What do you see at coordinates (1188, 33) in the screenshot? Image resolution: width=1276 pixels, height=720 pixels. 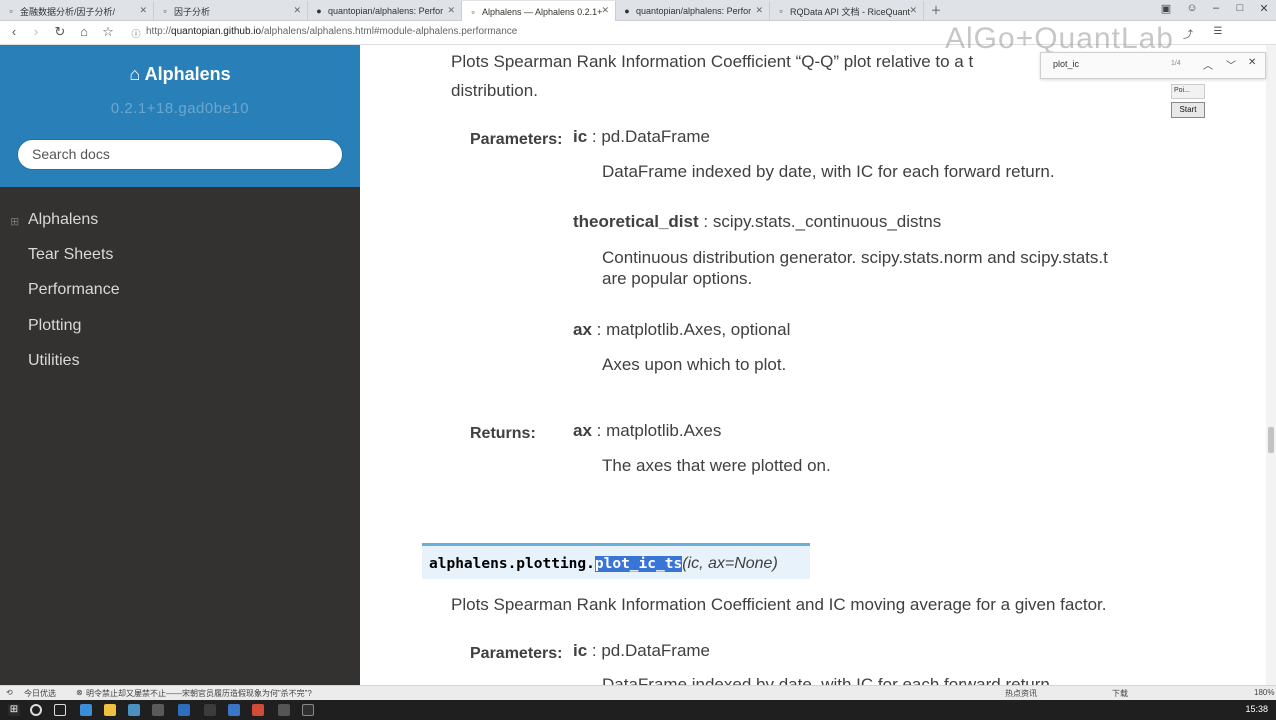 I see `share-icon: ⤴` at bounding box center [1188, 33].